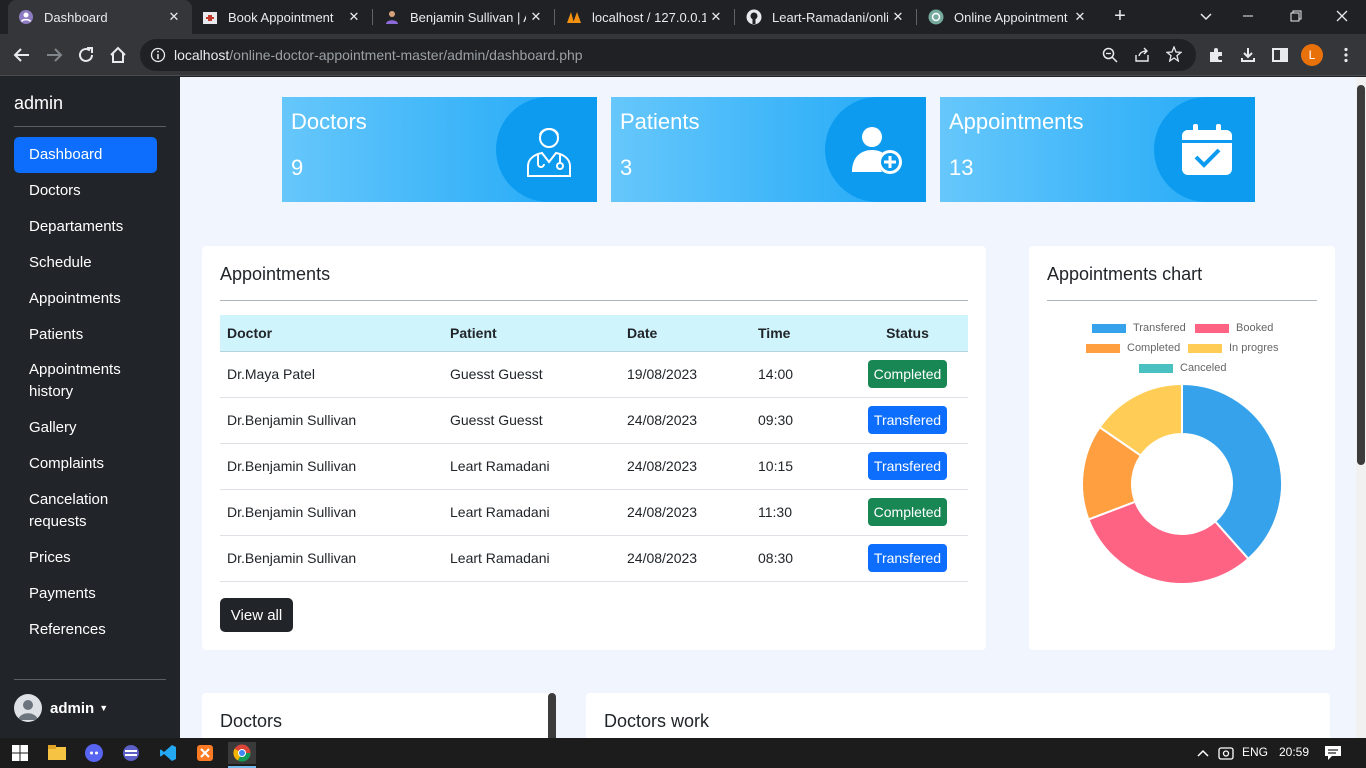  Describe the element at coordinates (85, 155) in the screenshot. I see `sidebar-item-dashboard: Dashboard` at that location.